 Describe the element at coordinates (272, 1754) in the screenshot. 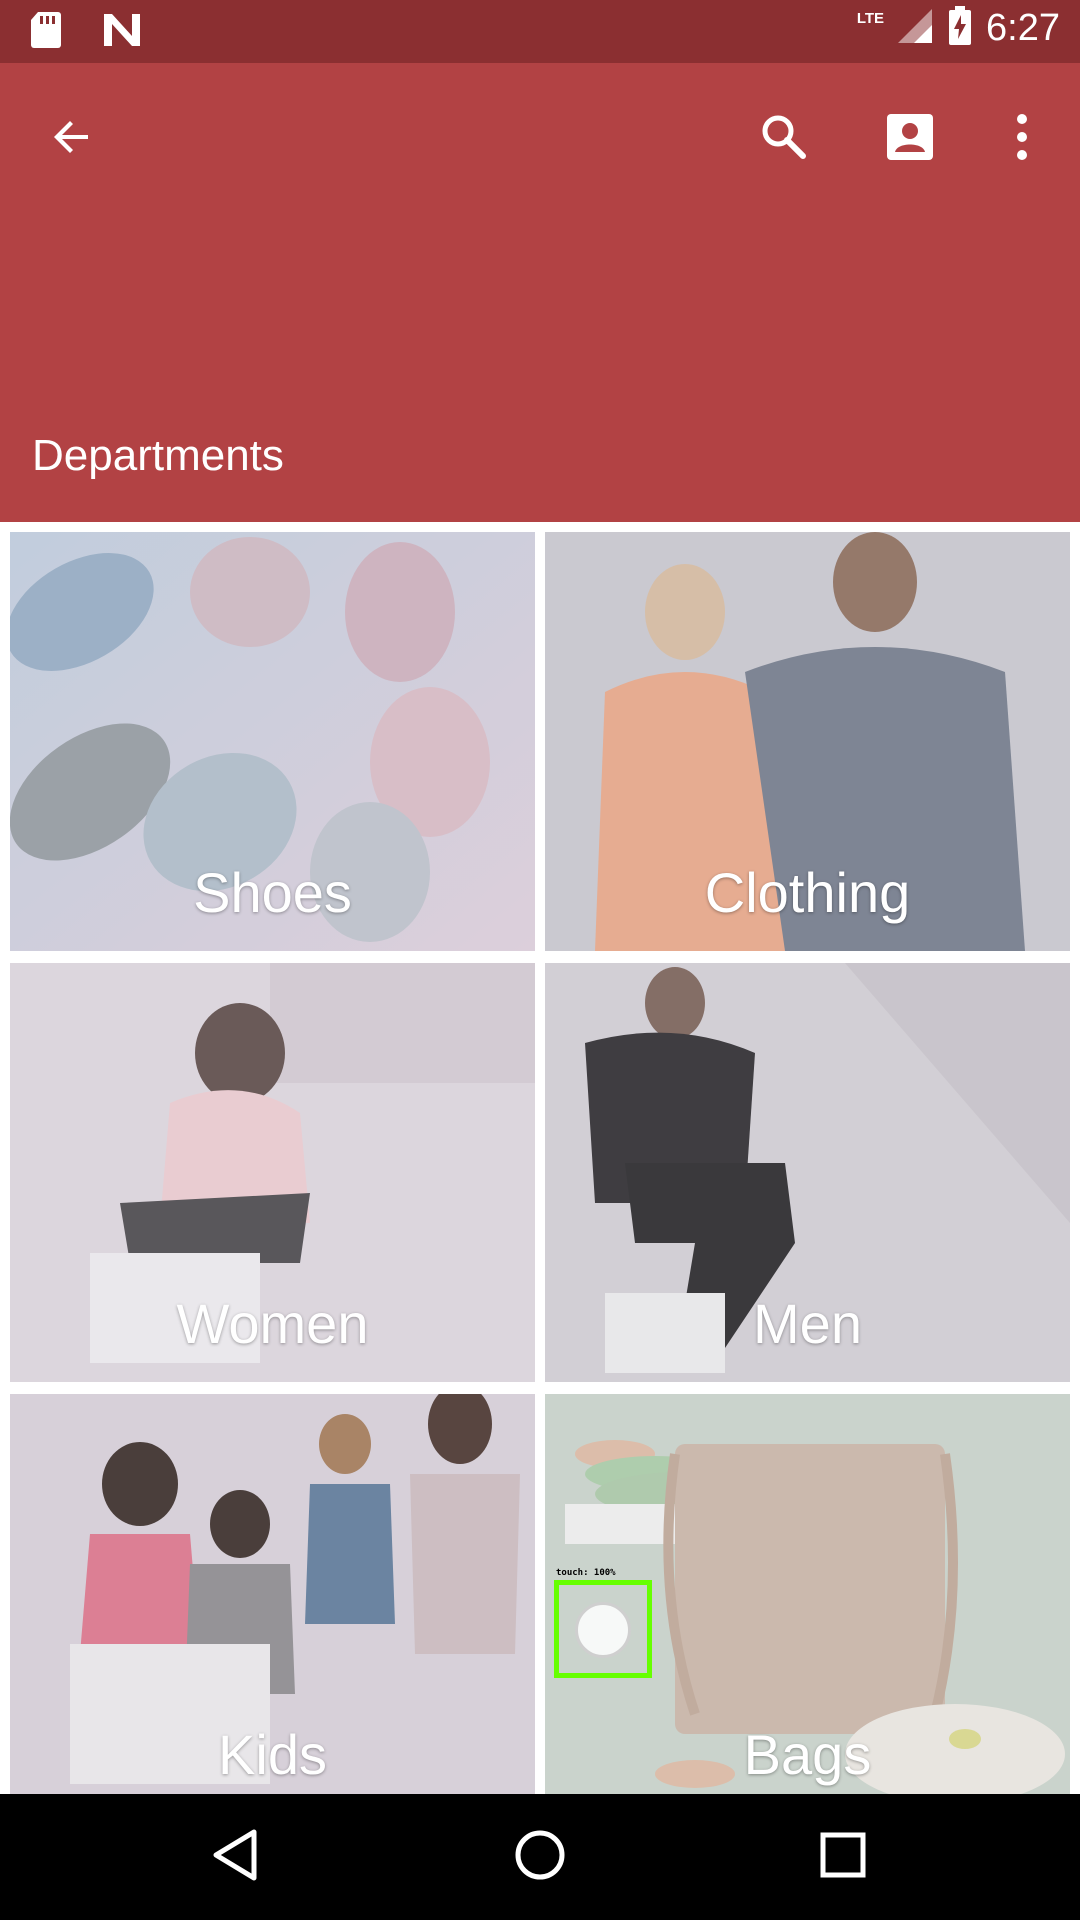

I see `department-label: Kids` at that location.